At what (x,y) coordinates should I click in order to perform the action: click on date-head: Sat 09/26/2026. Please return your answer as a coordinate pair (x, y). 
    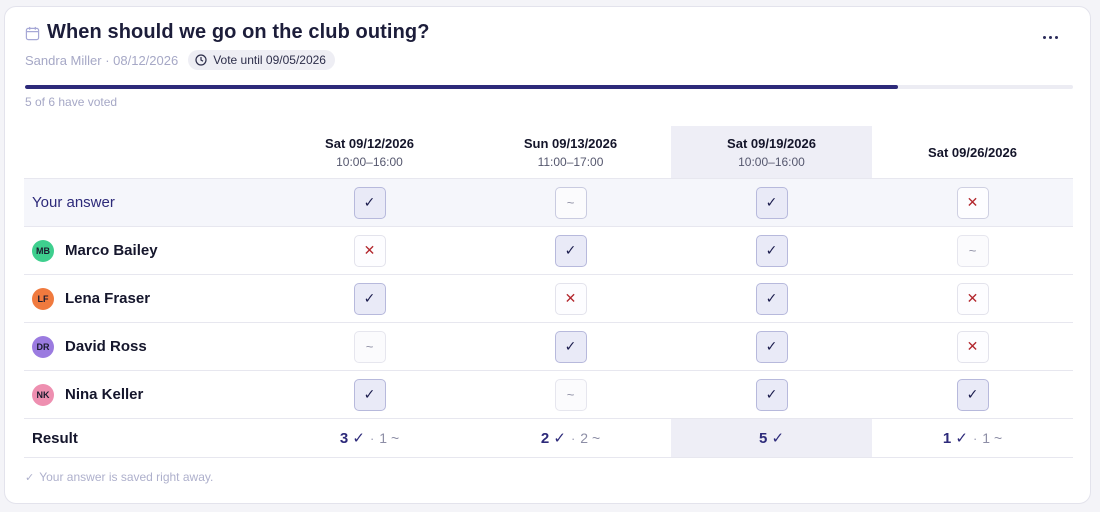
    Looking at the image, I should click on (972, 152).